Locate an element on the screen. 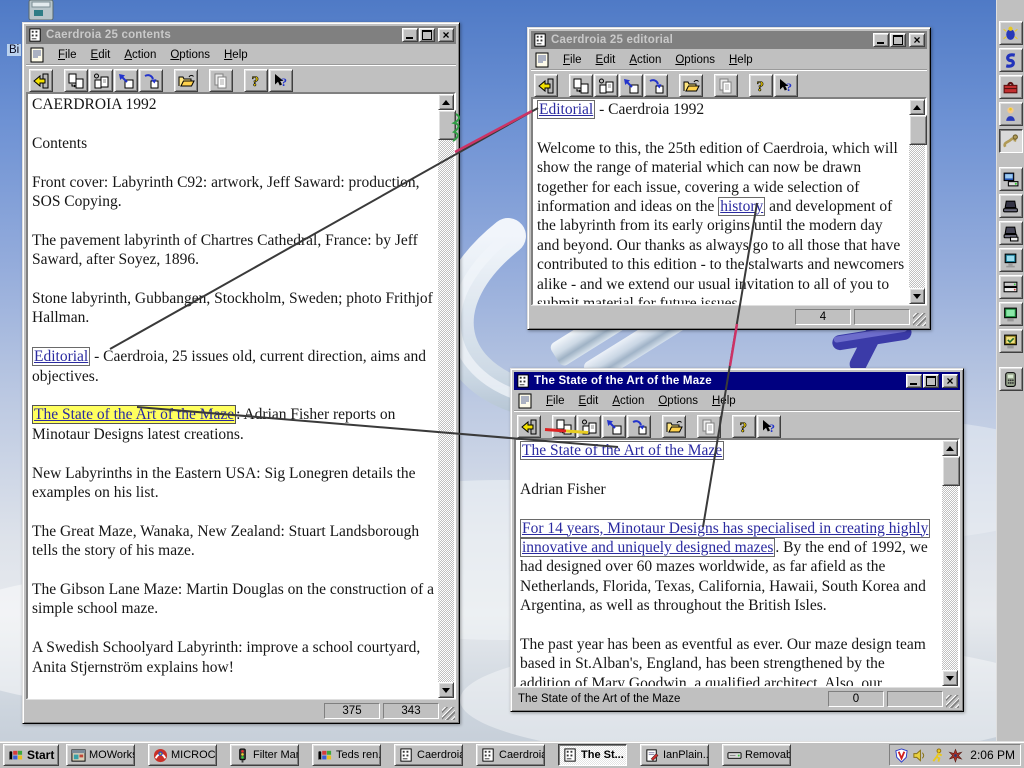  scanner-icon is located at coordinates (955, 755).